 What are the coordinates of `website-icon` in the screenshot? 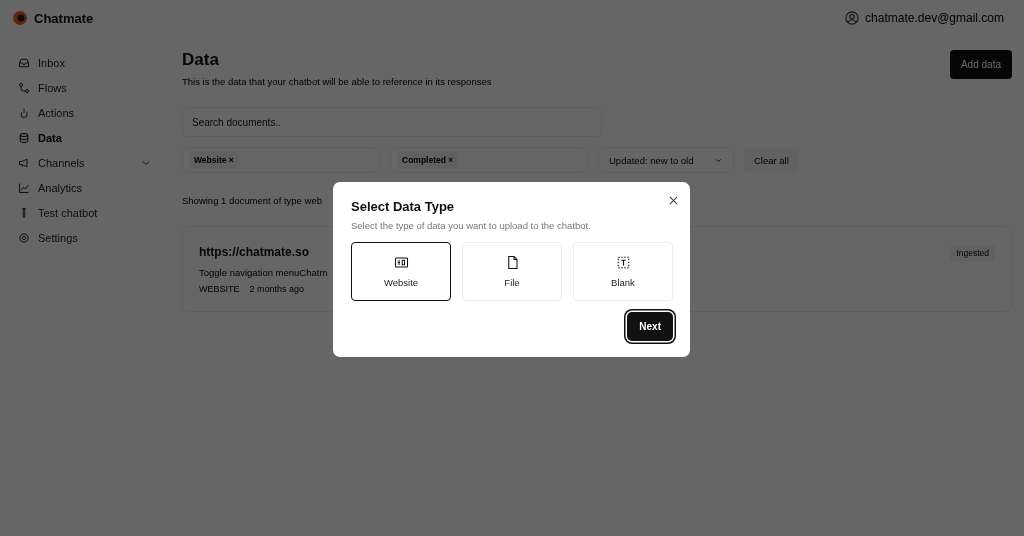 It's located at (401, 262).